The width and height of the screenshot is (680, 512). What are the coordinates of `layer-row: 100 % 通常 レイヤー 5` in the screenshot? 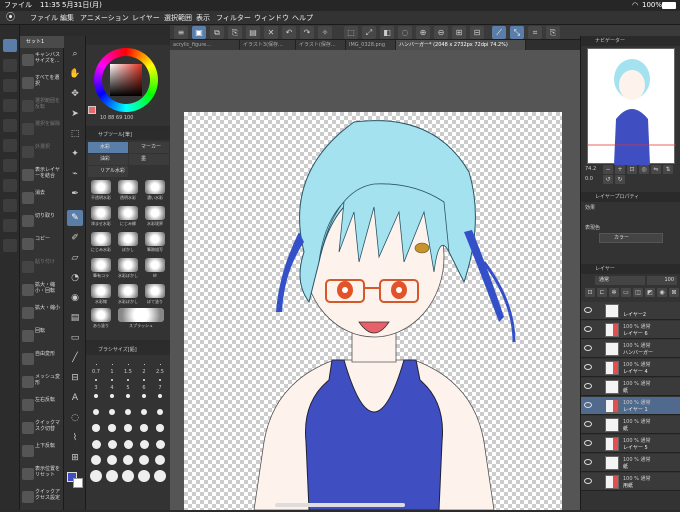 It's located at (630, 444).